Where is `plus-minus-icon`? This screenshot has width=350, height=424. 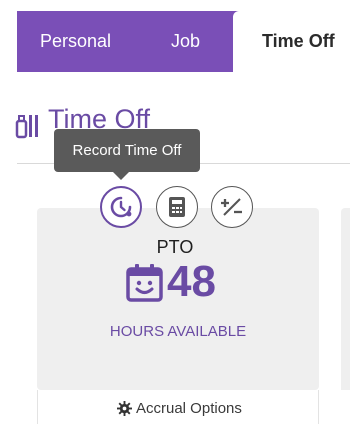 plus-minus-icon is located at coordinates (231, 207).